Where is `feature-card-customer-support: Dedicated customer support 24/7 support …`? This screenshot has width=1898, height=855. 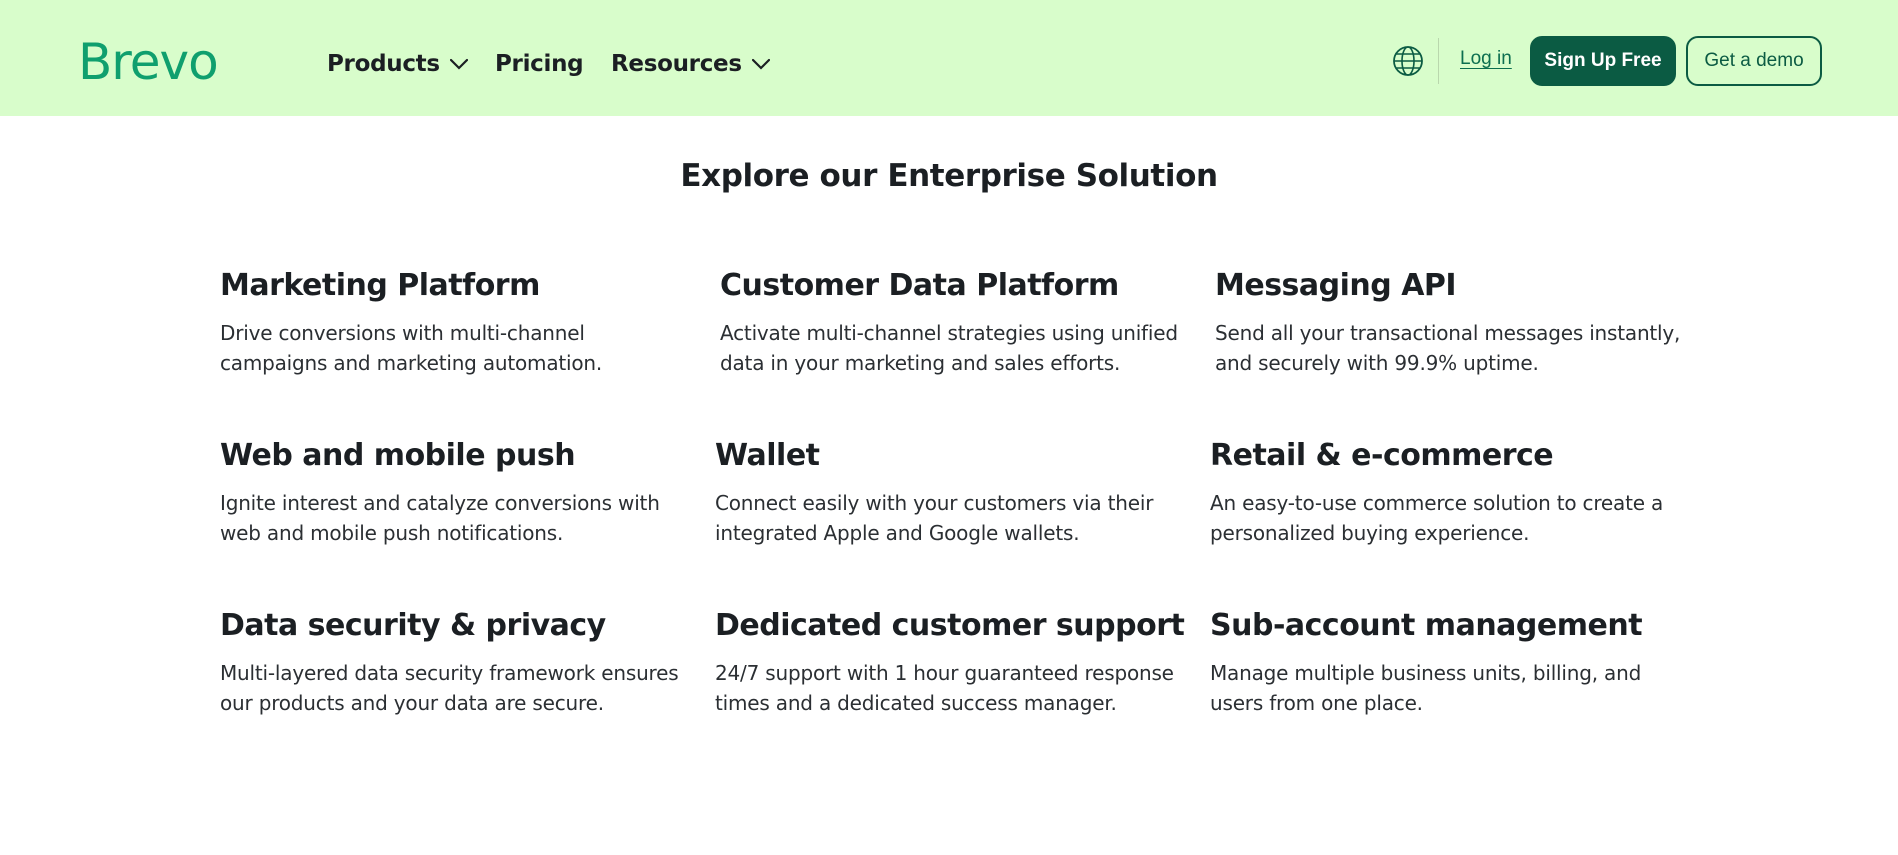 feature-card-customer-support: Dedicated customer support 24/7 support … is located at coordinates (950, 663).